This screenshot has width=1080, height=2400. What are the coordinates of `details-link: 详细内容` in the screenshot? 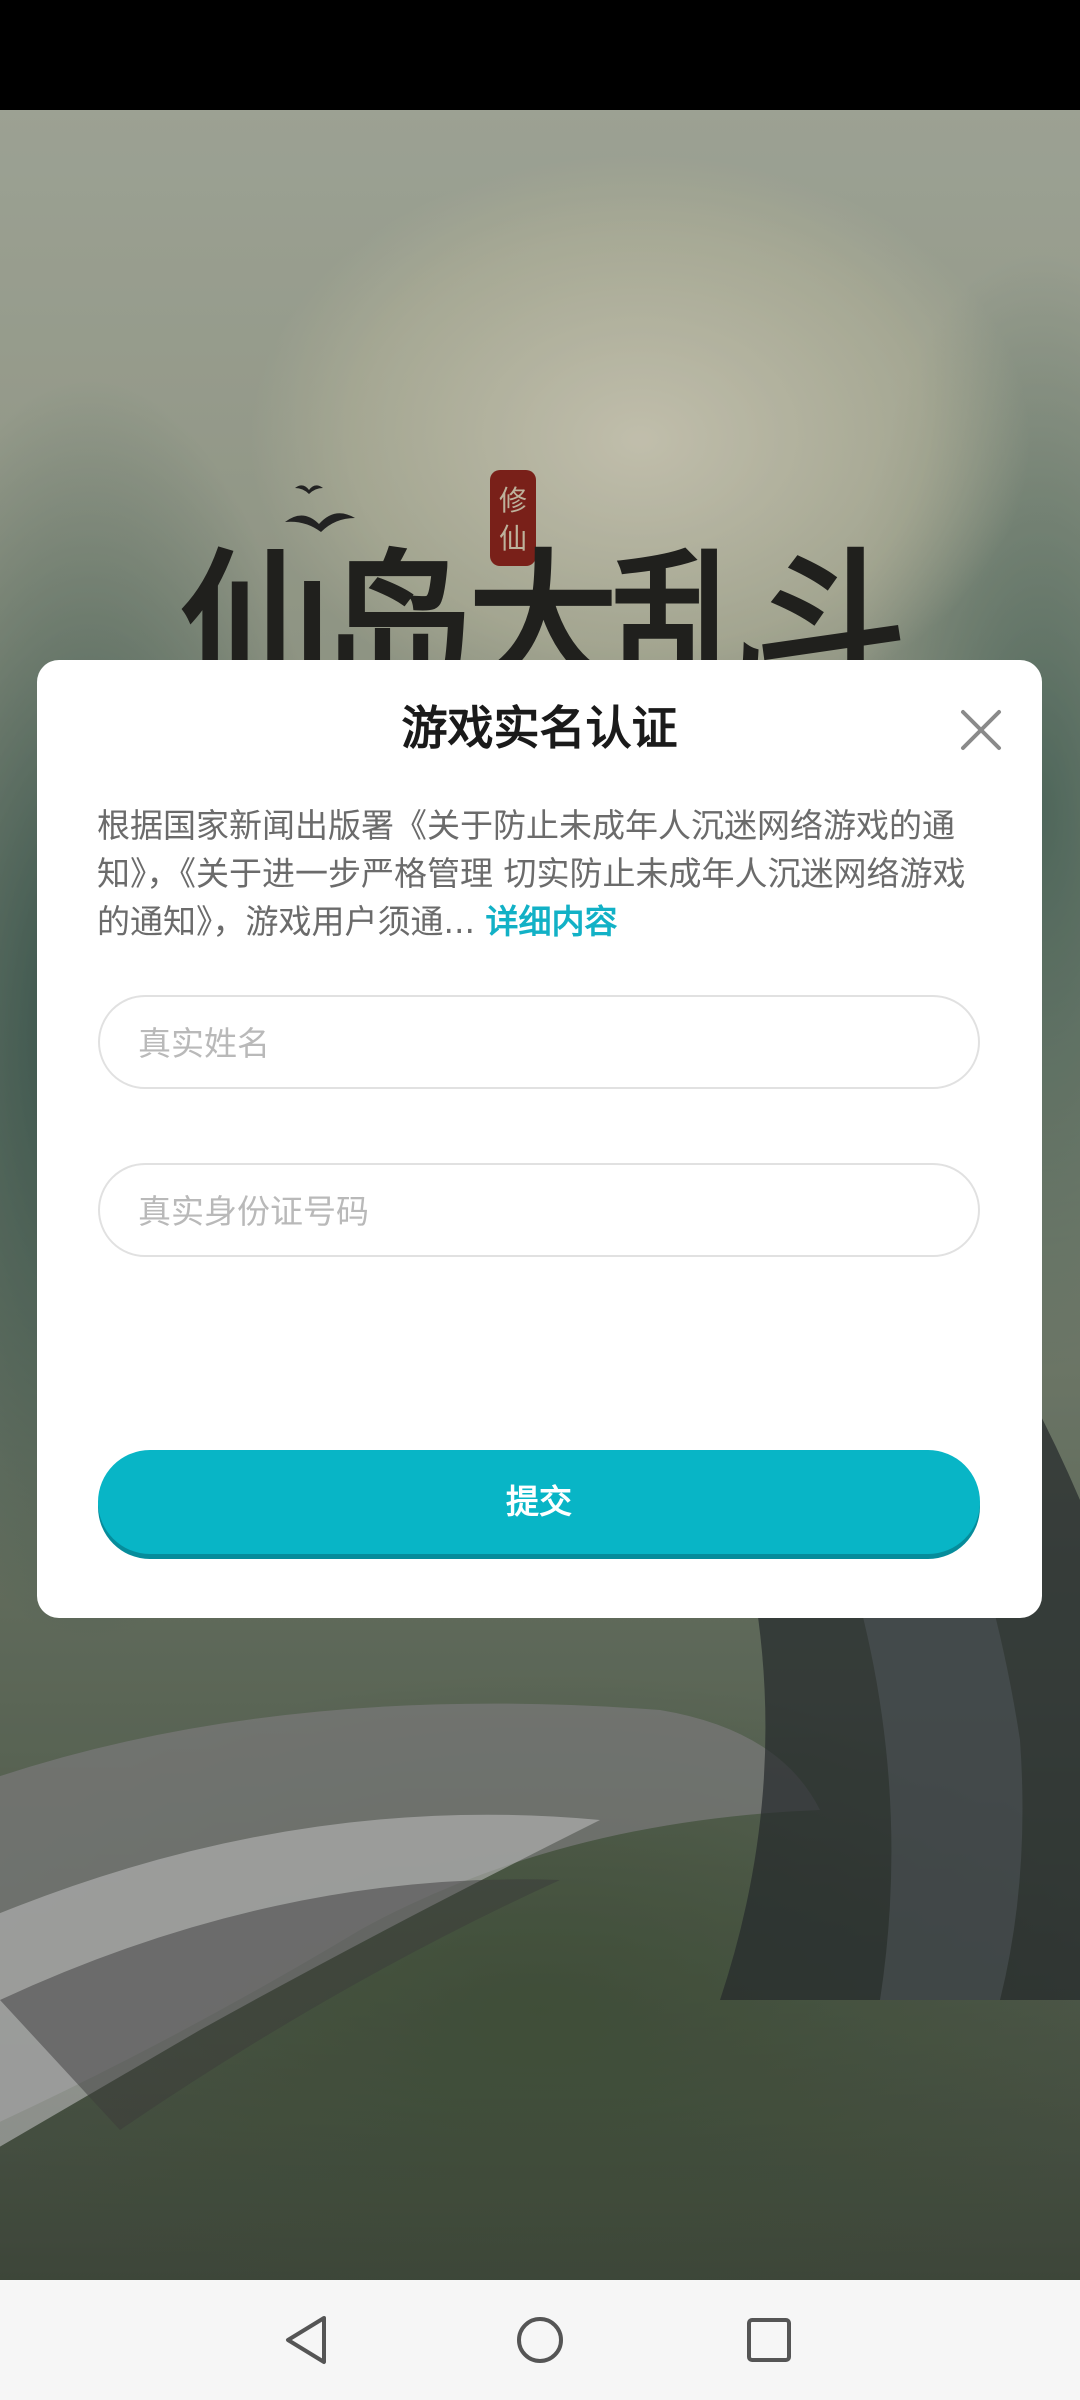 It's located at (551, 921).